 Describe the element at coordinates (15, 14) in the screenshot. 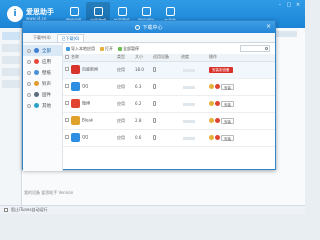

I see `app-logo-icon: i` at that location.